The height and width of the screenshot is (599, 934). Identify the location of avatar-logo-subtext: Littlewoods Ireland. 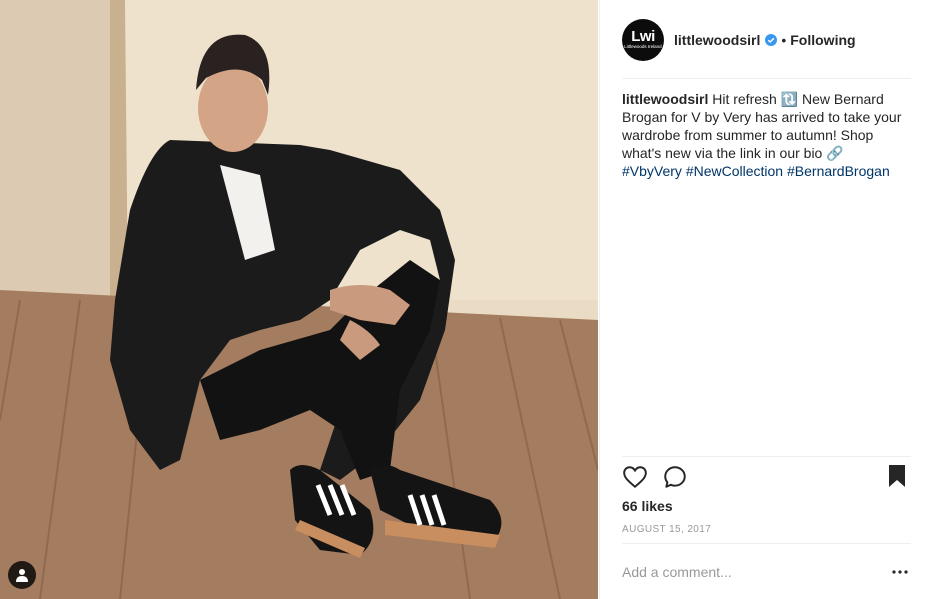
(643, 47).